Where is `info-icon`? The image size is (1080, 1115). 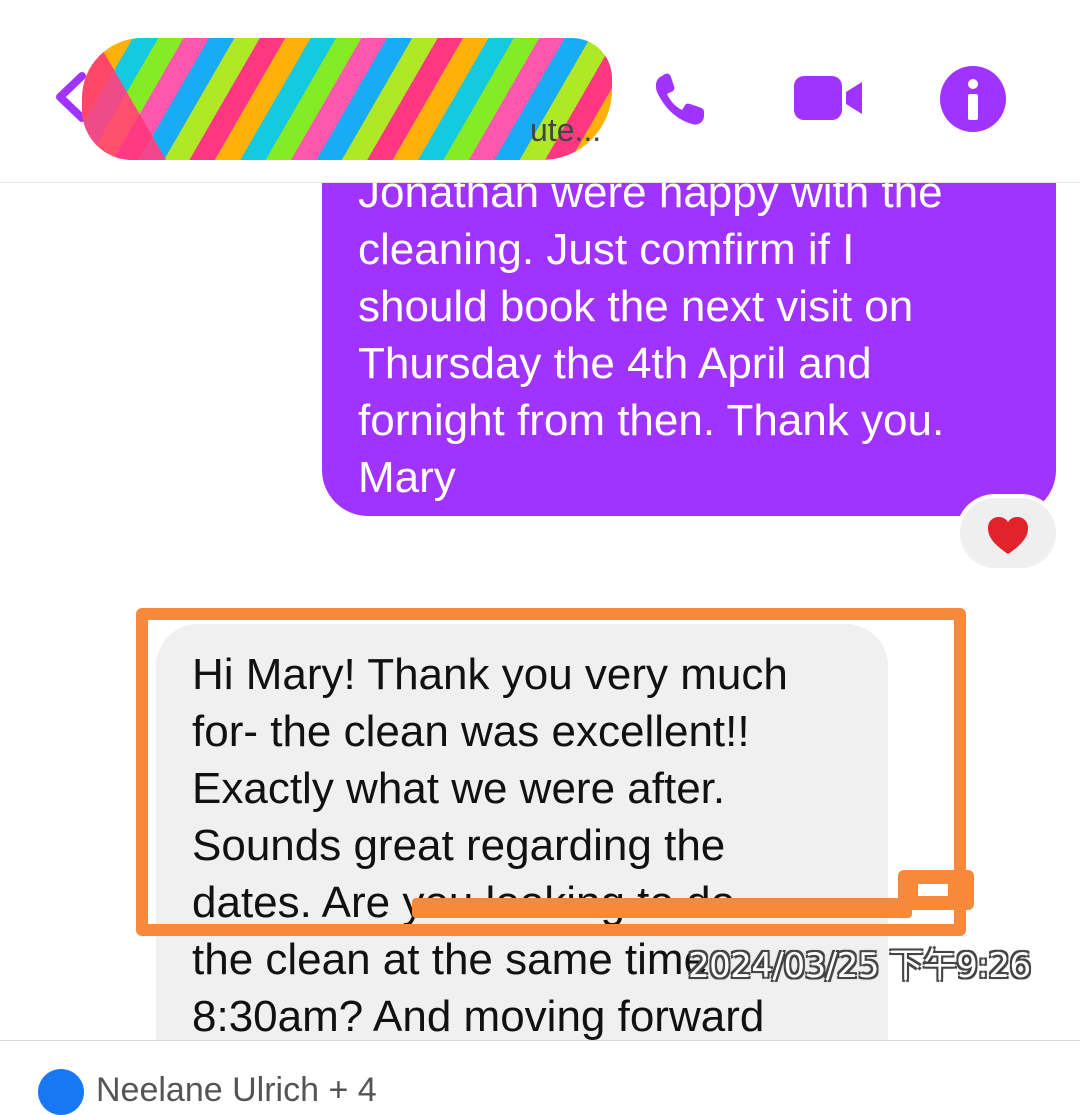 info-icon is located at coordinates (973, 99).